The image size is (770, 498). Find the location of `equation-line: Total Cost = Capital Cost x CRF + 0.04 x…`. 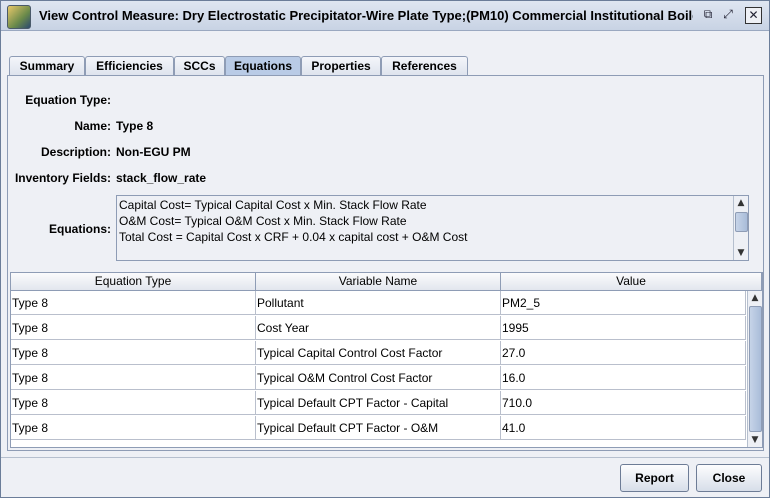

equation-line: Total Cost = Capital Cost x CRF + 0.04 x… is located at coordinates (293, 237).